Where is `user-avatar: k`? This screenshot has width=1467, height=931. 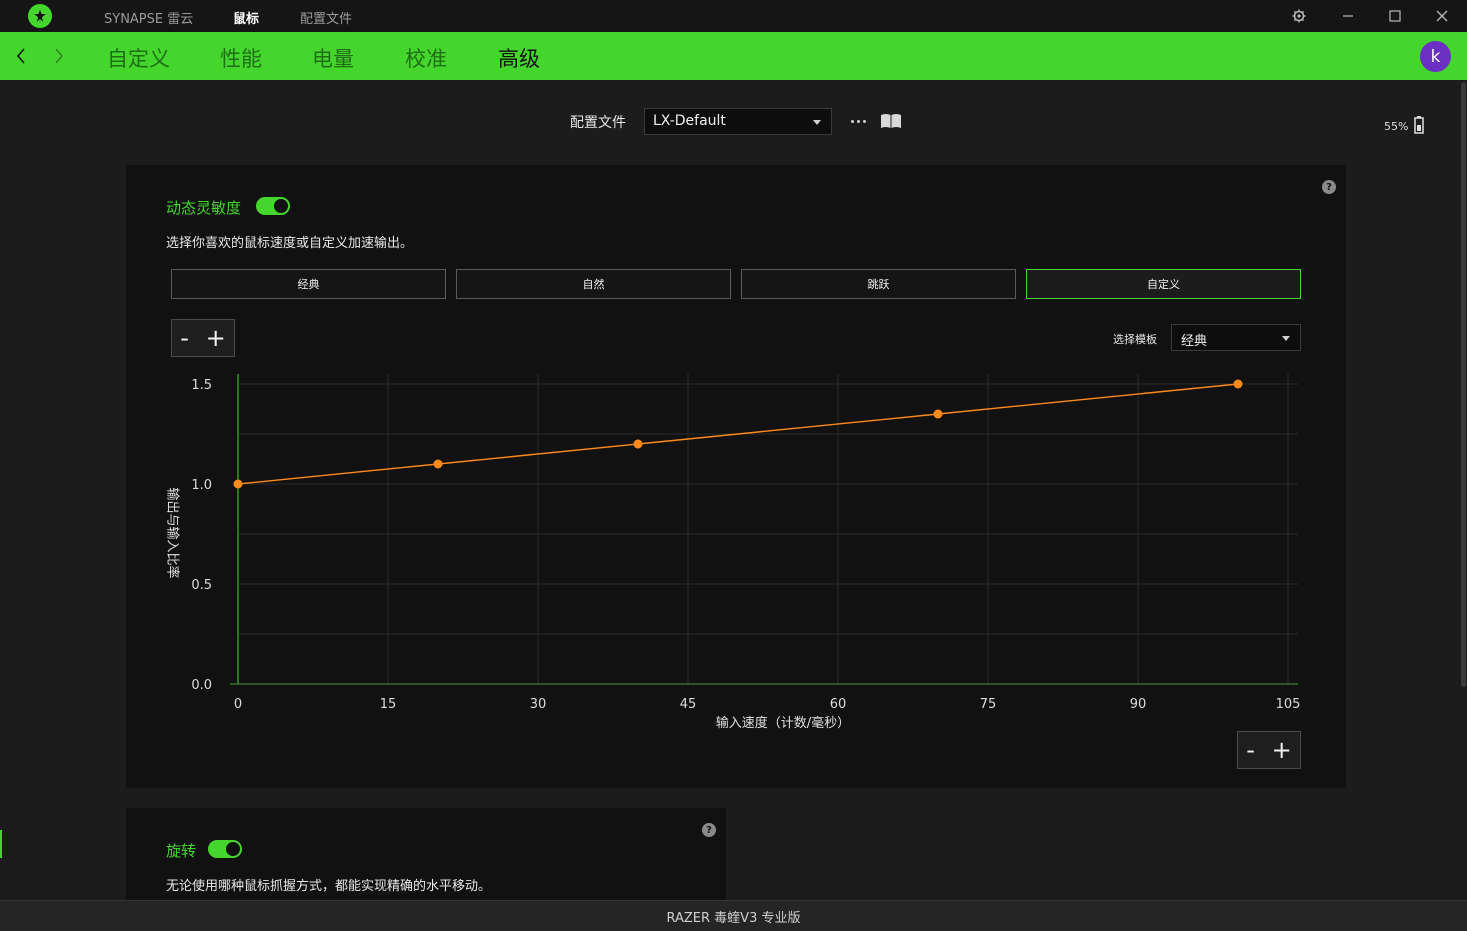
user-avatar: k is located at coordinates (1435, 56).